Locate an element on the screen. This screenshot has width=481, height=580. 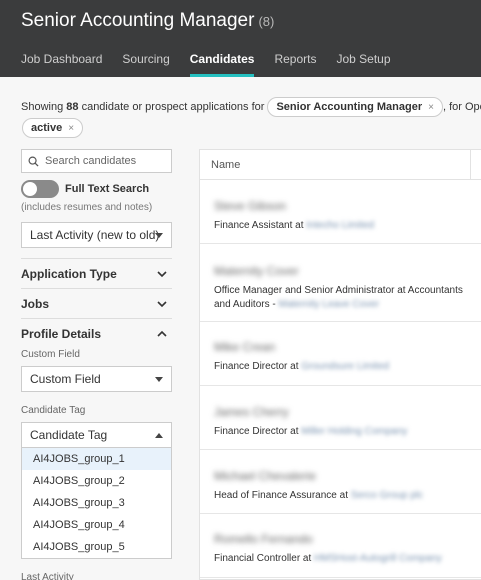
job-filter-pill: Senior Accounting Manager × is located at coordinates (355, 107).